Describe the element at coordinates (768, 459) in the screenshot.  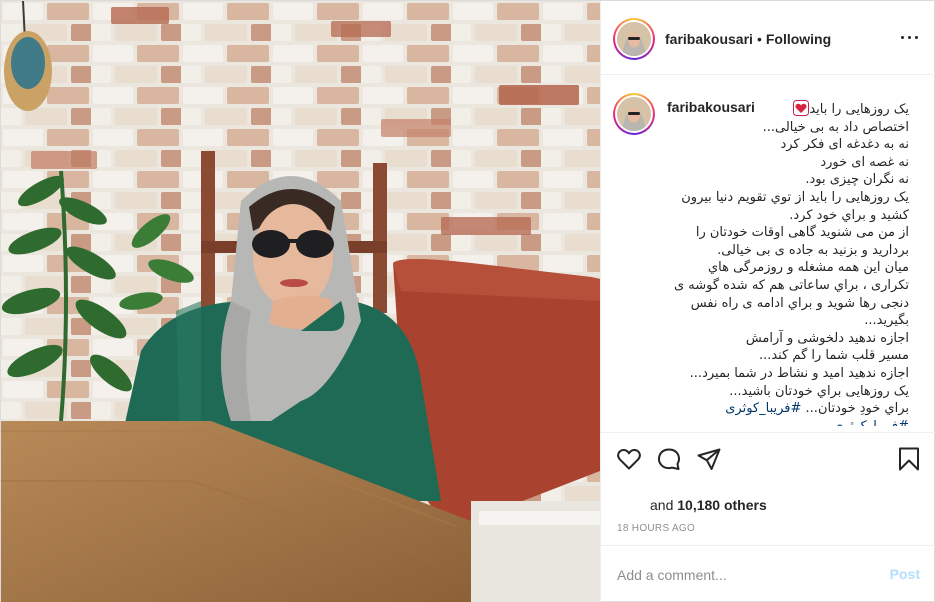
I see `post-actions-bar` at that location.